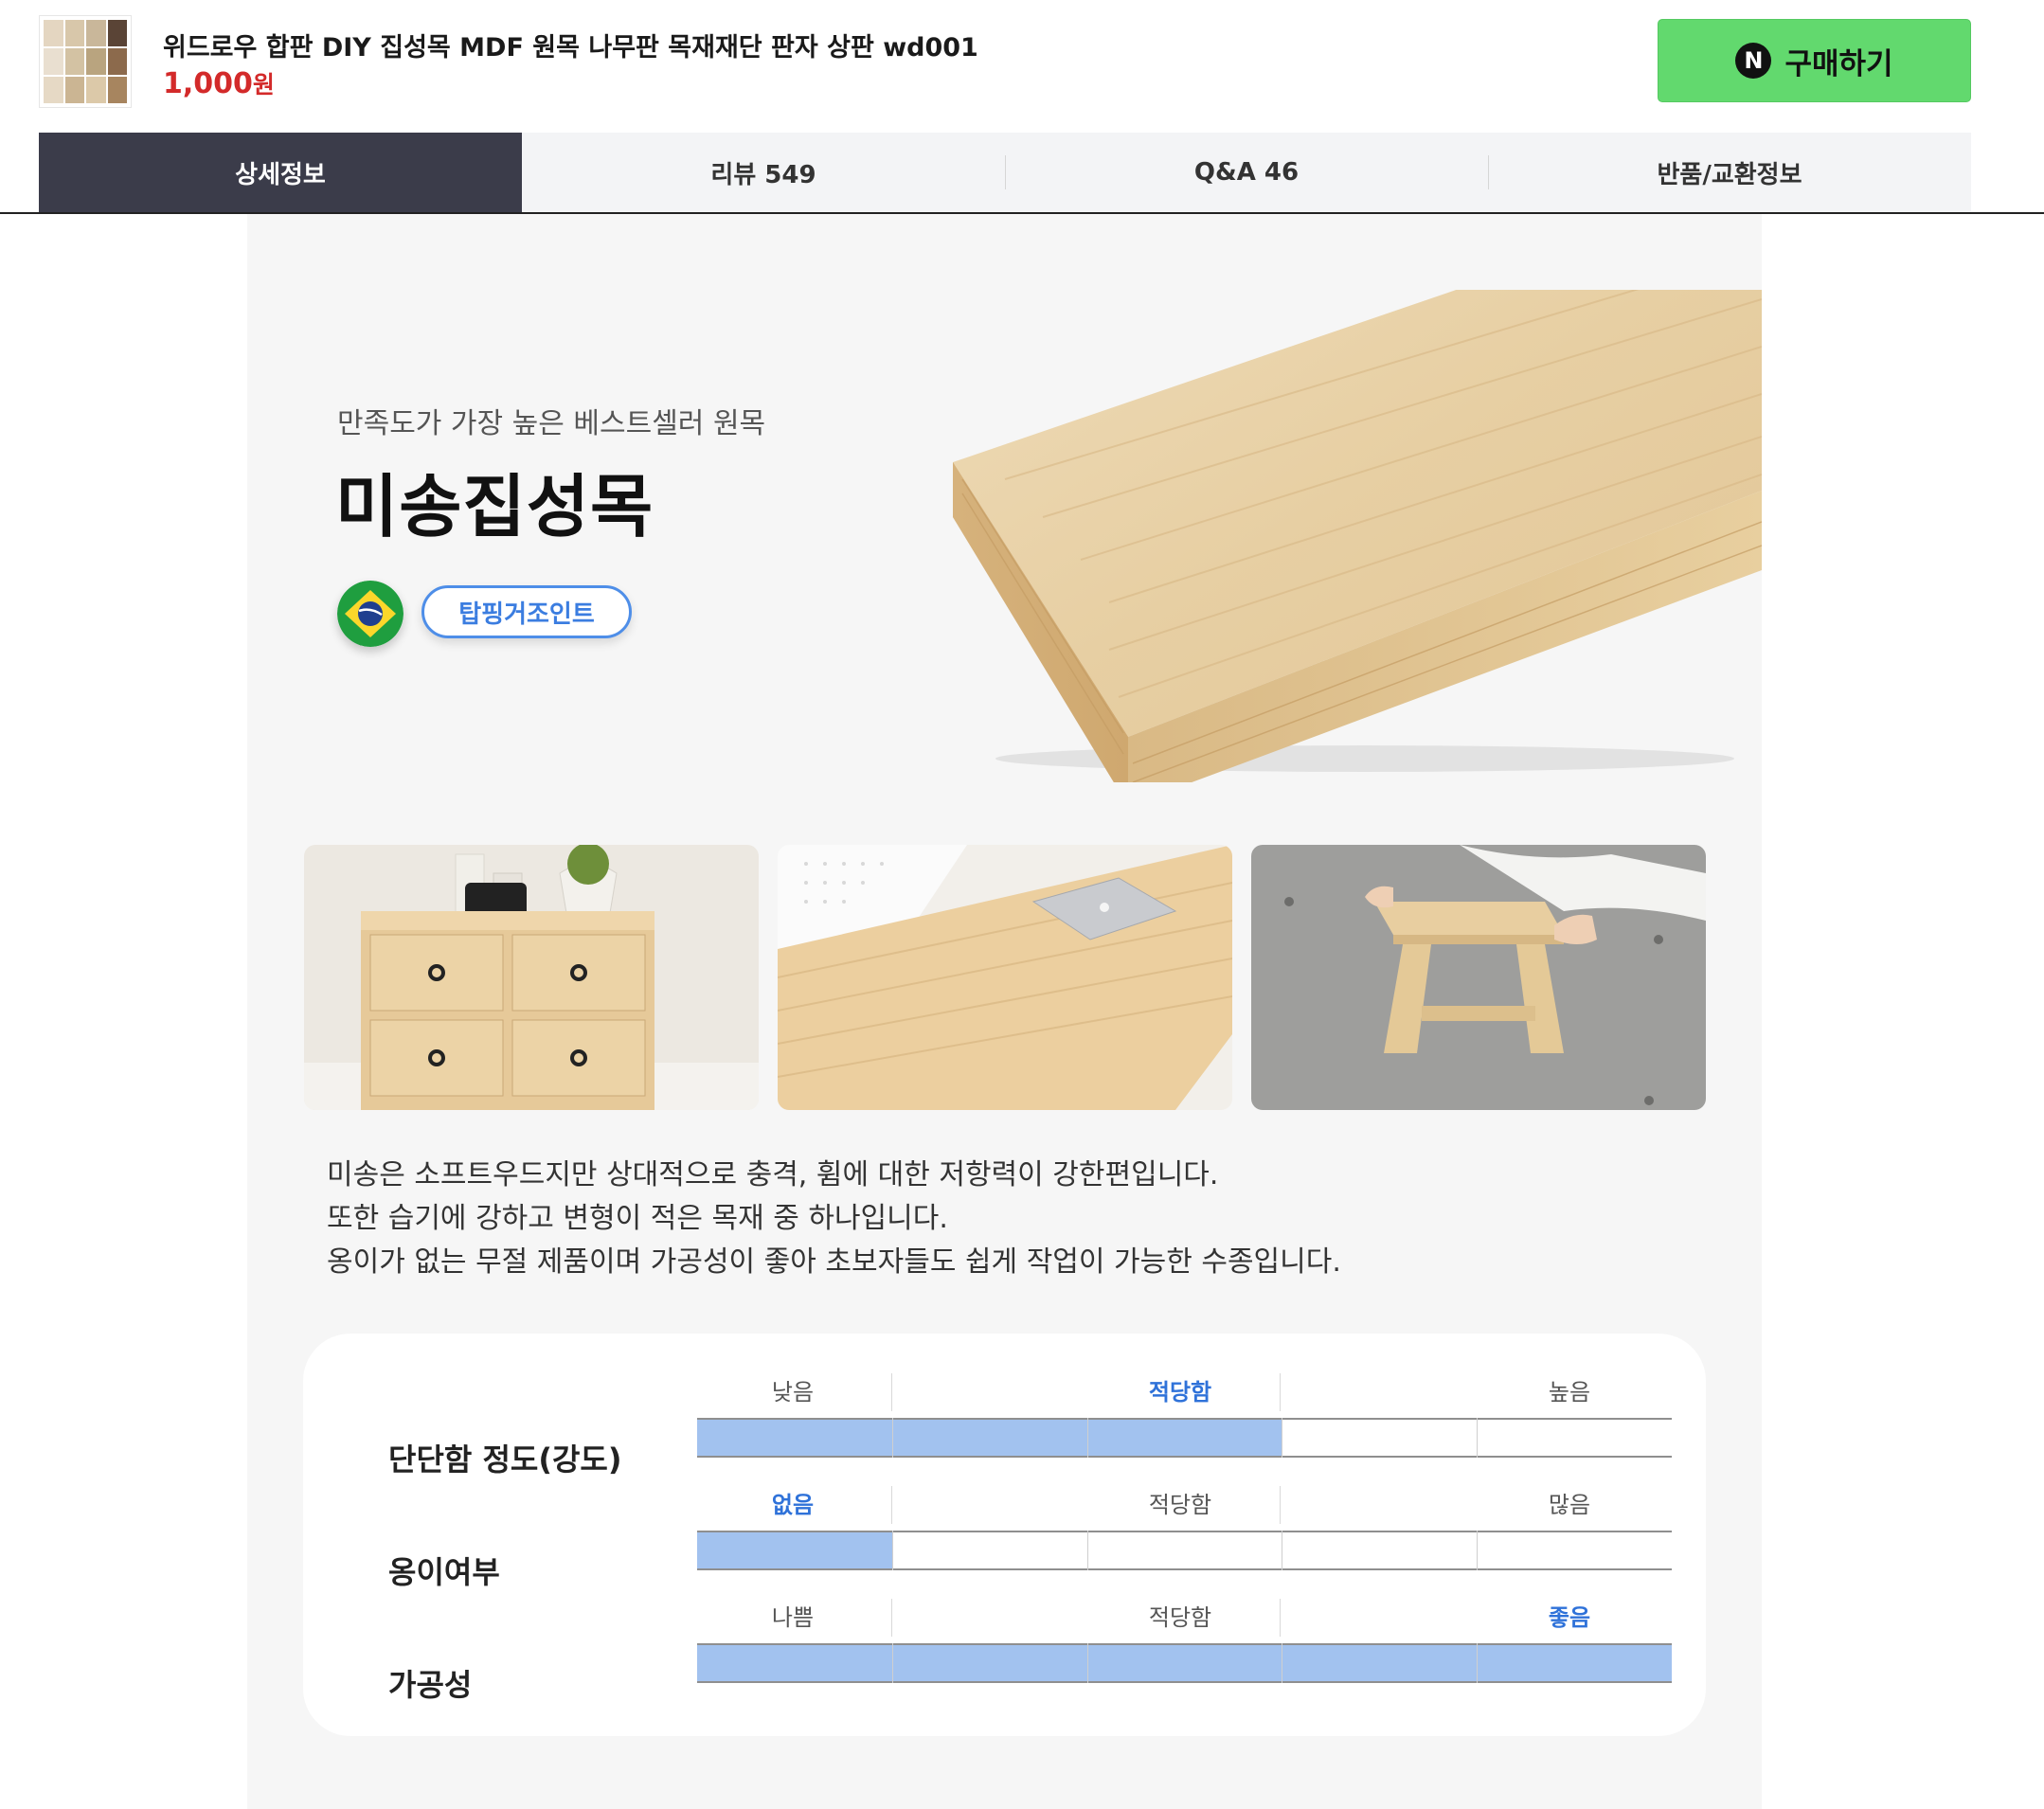 This screenshot has height=1809, width=2044. What do you see at coordinates (1753, 61) in the screenshot?
I see `naver-pay-icon: N` at bounding box center [1753, 61].